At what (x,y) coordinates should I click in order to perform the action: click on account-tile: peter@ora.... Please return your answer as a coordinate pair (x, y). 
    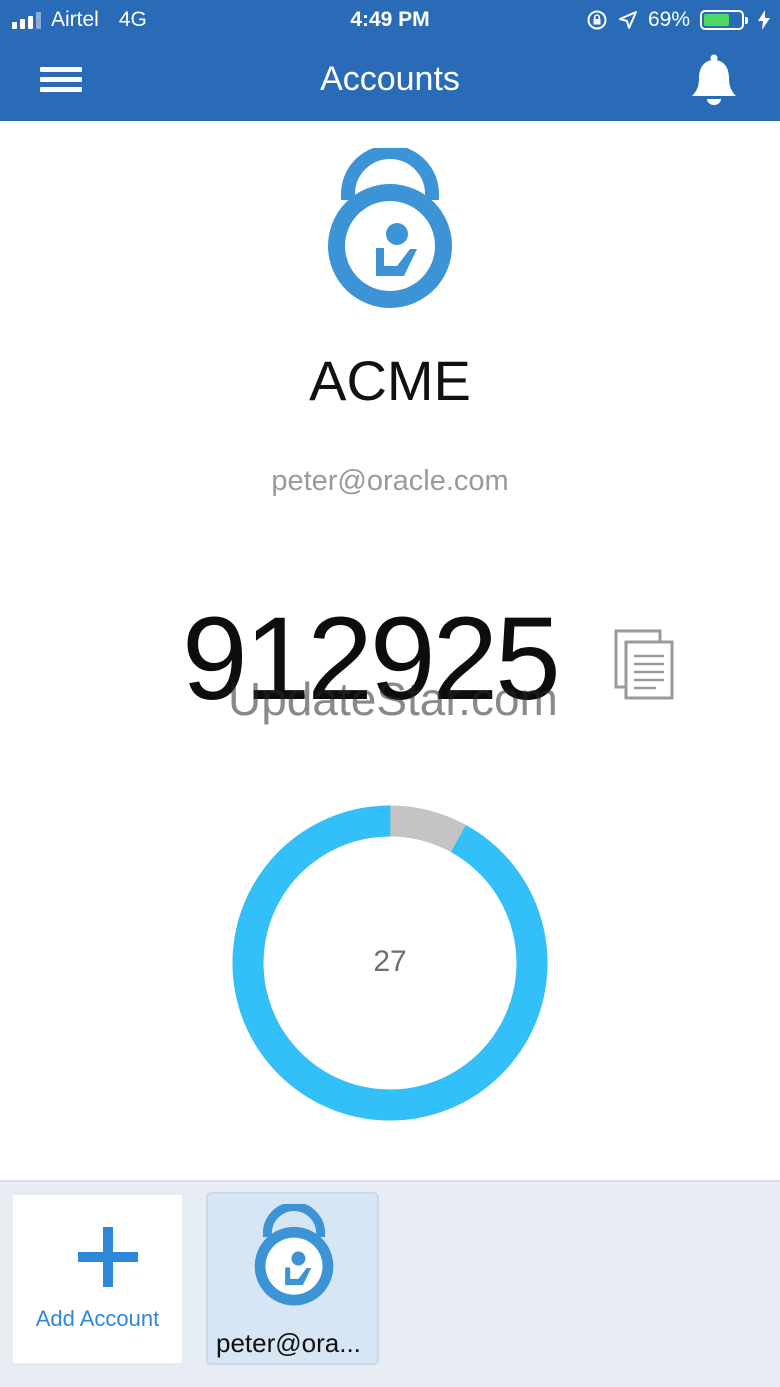
    Looking at the image, I should click on (292, 1278).